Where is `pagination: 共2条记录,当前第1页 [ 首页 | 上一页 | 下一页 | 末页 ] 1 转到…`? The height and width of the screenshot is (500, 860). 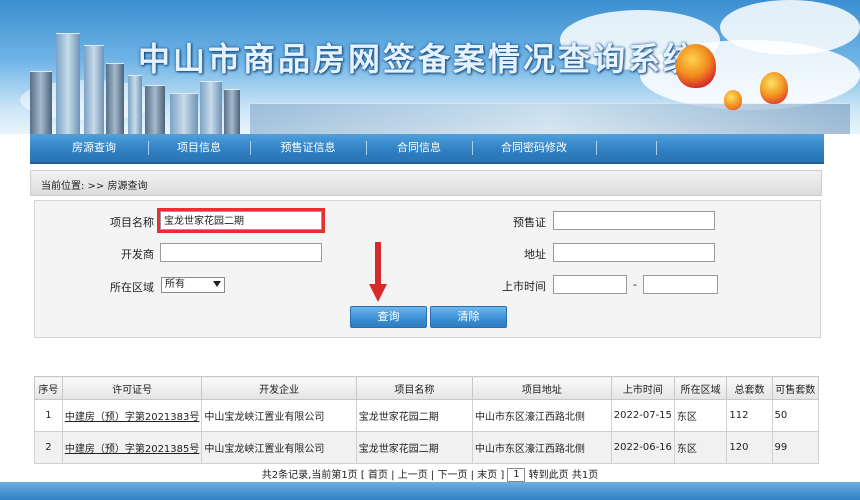
pagination: 共2条记录,当前第1页 [ 首页 | 上一页 | 下一页 | 末页 ] 1 转到… is located at coordinates (430, 474).